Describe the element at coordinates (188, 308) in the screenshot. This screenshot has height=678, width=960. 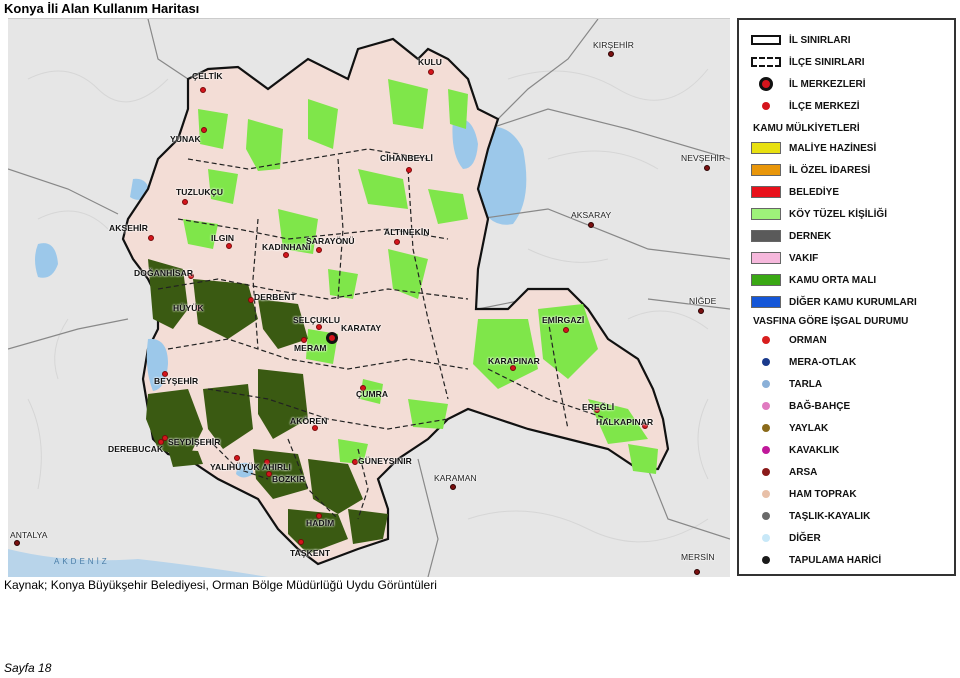
I see `district-label: HÜYÜK` at that location.